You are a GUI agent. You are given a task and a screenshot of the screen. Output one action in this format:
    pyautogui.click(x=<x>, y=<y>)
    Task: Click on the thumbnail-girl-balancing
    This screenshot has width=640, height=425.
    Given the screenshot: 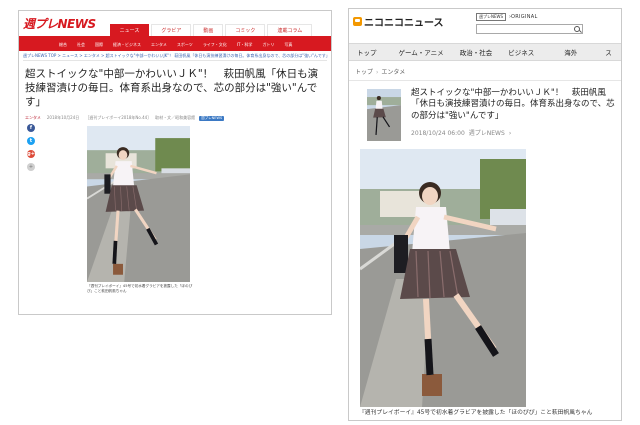 What is the action you would take?
    pyautogui.click(x=384, y=115)
    